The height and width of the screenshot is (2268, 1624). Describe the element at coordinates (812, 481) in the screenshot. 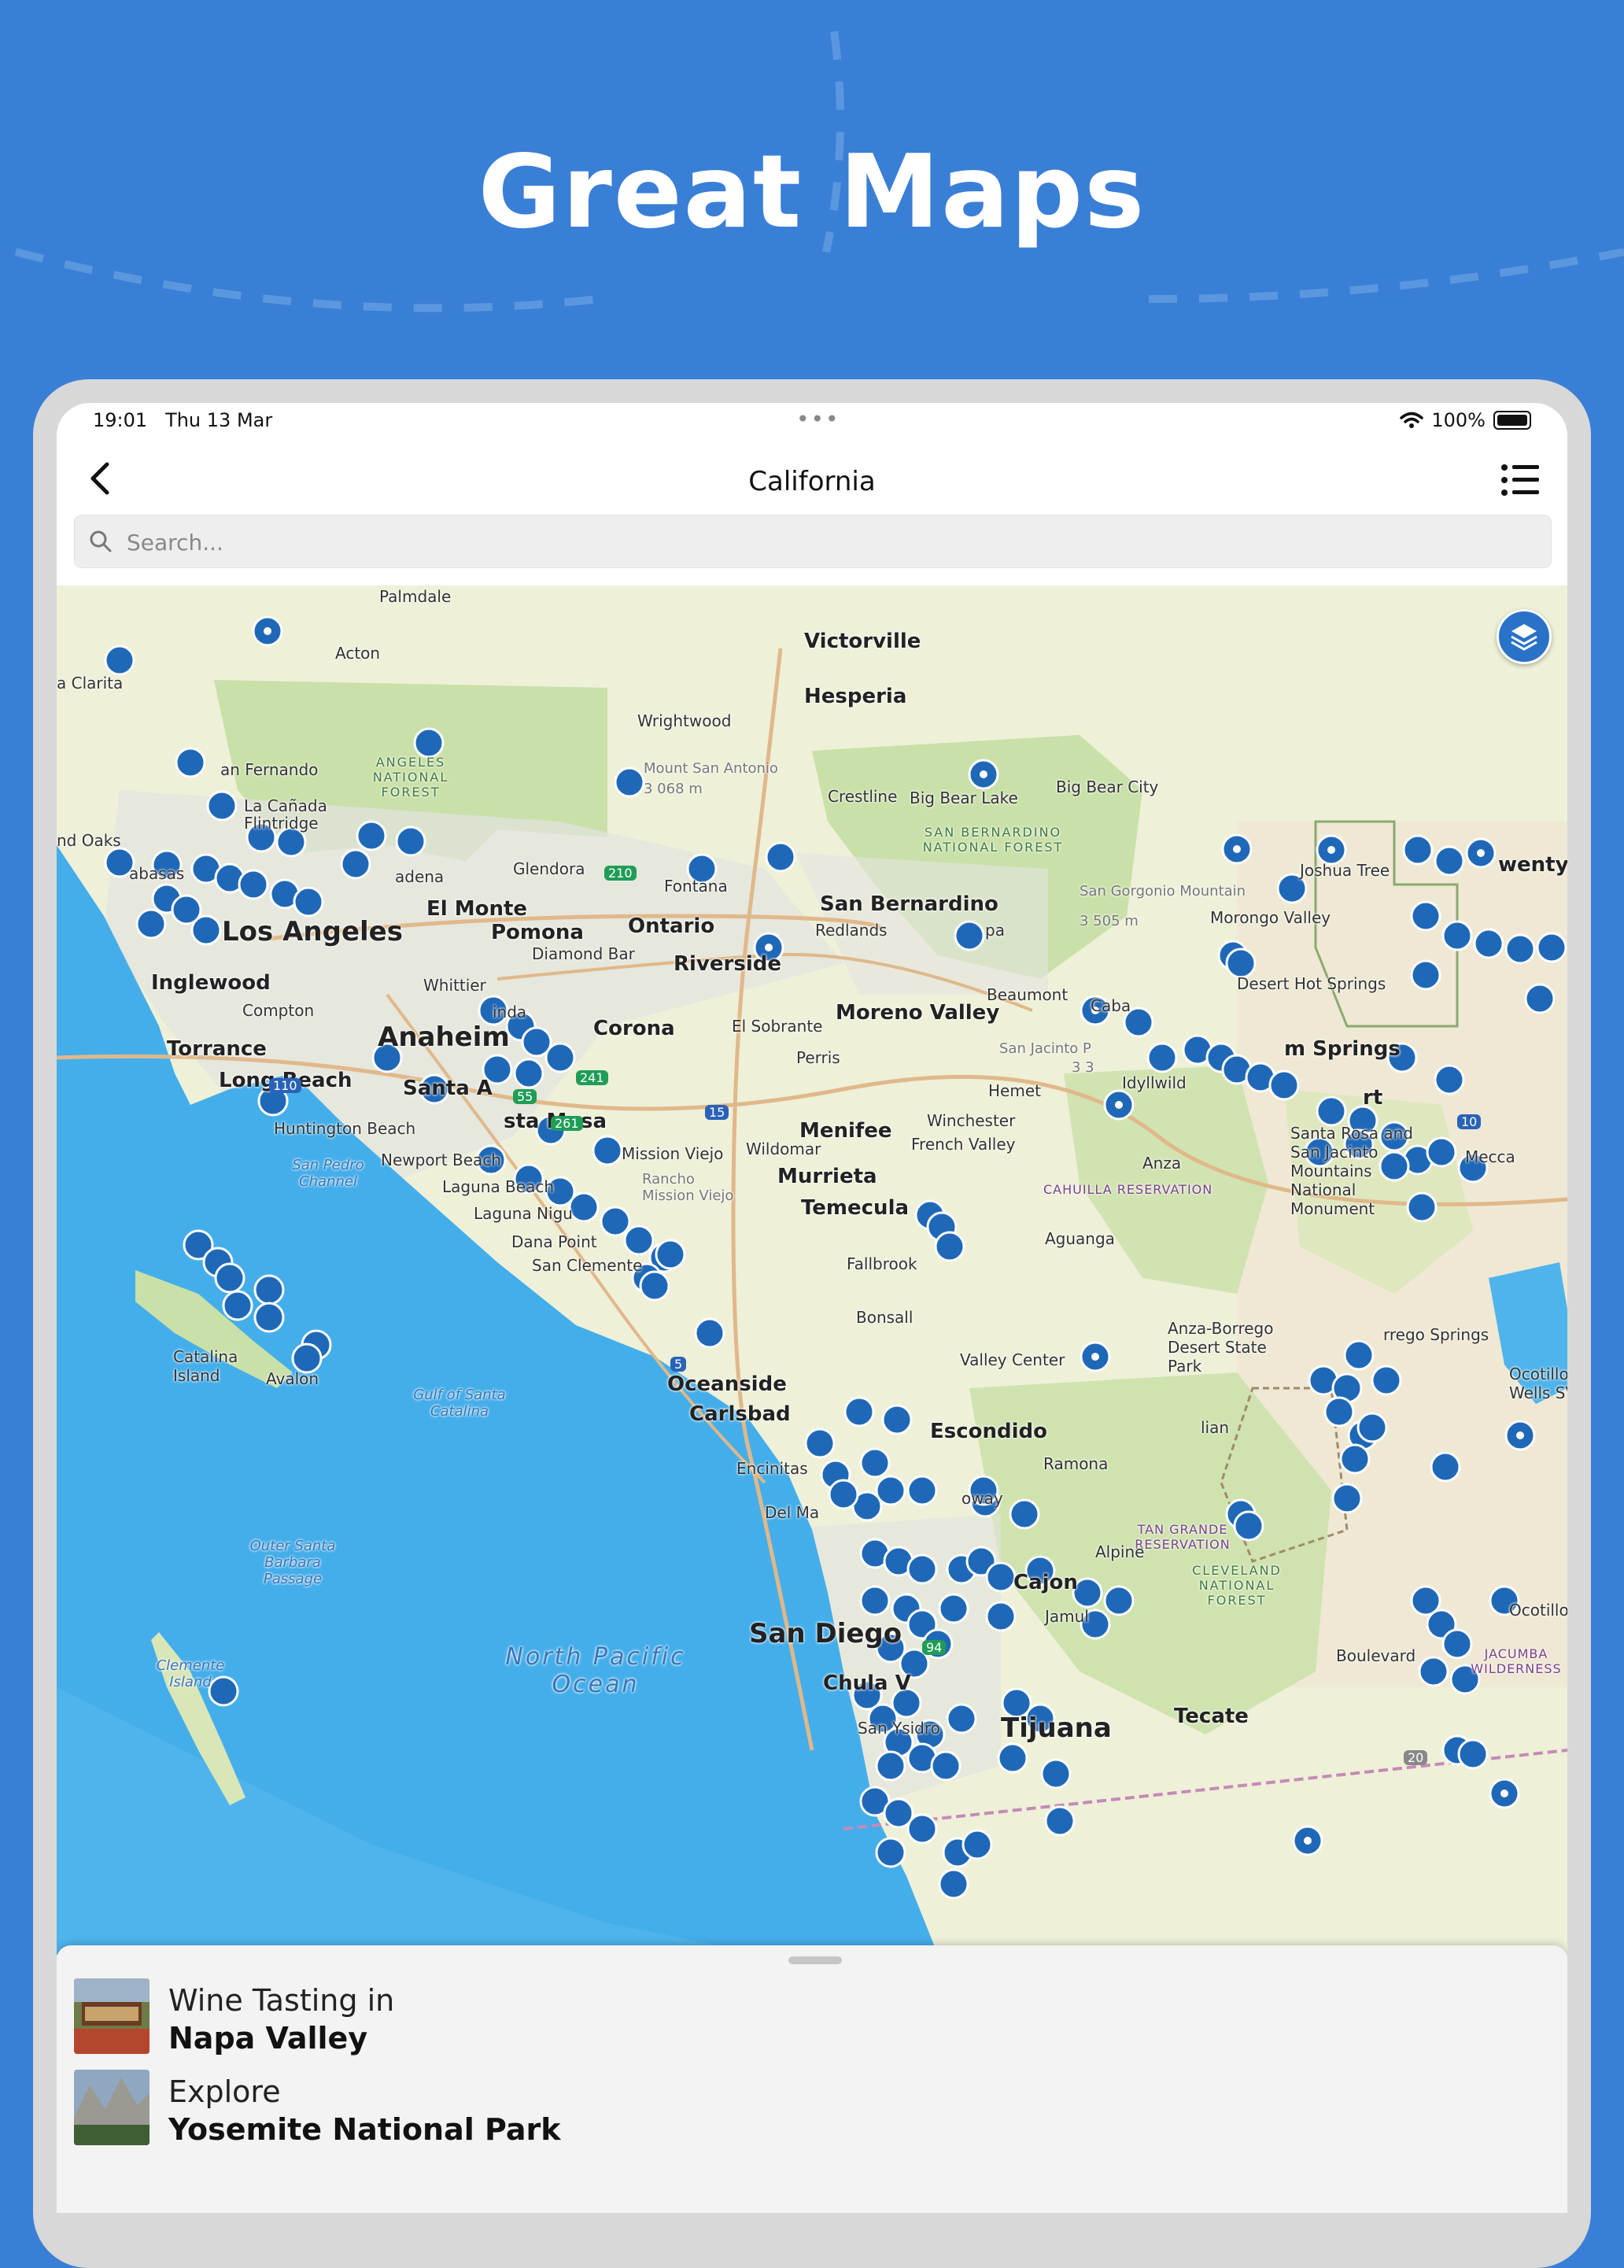

I see `page-title: California` at that location.